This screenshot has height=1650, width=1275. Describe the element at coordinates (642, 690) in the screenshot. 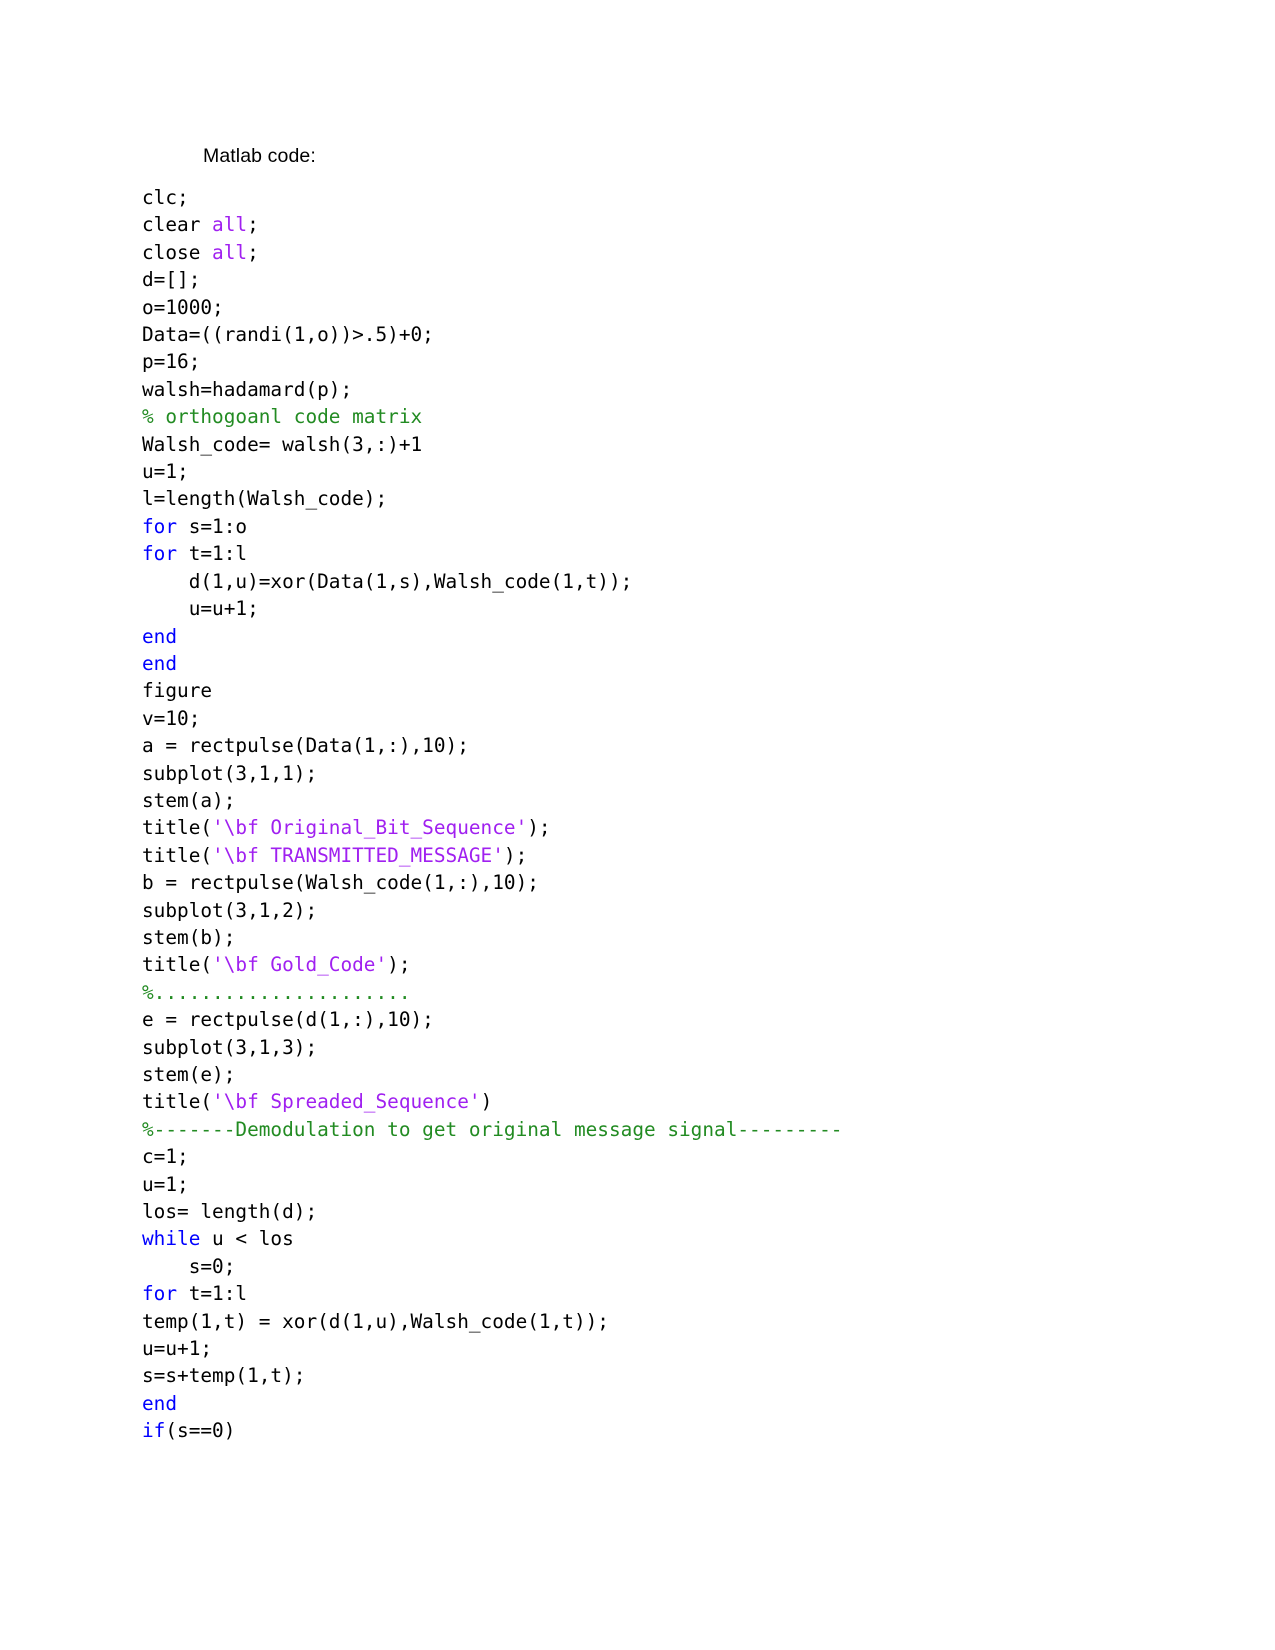

I see `code-line: figure` at that location.